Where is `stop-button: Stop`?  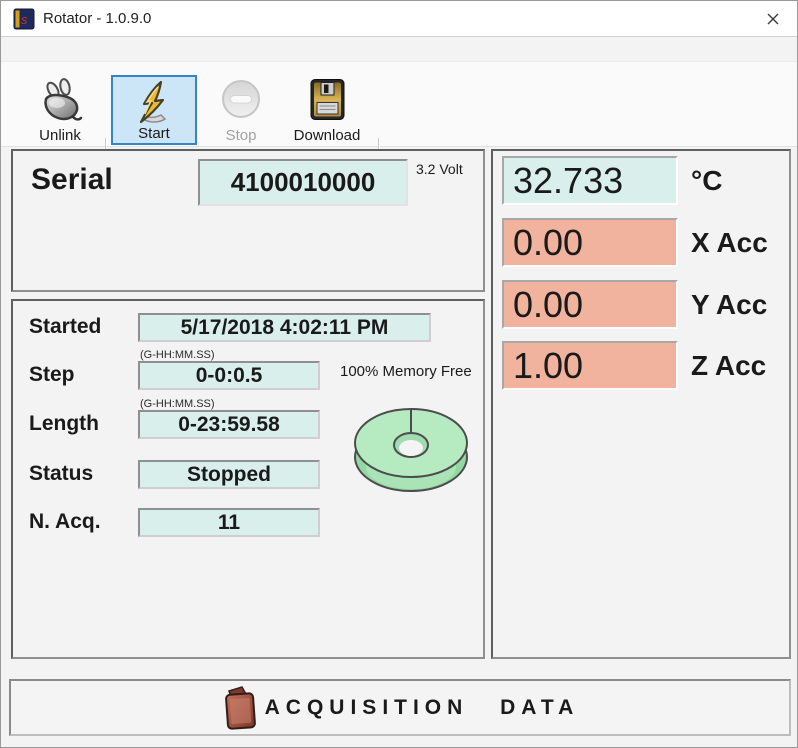
stop-button: Stop is located at coordinates (241, 110).